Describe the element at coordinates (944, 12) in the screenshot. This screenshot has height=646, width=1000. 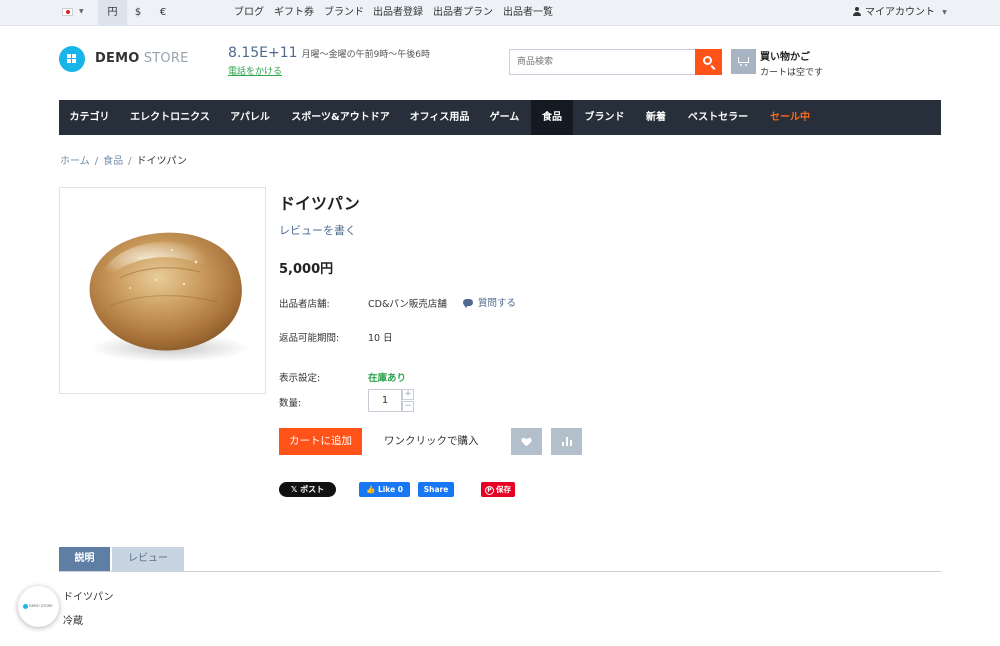
I see `account-chevron-down-icon: ▼` at that location.